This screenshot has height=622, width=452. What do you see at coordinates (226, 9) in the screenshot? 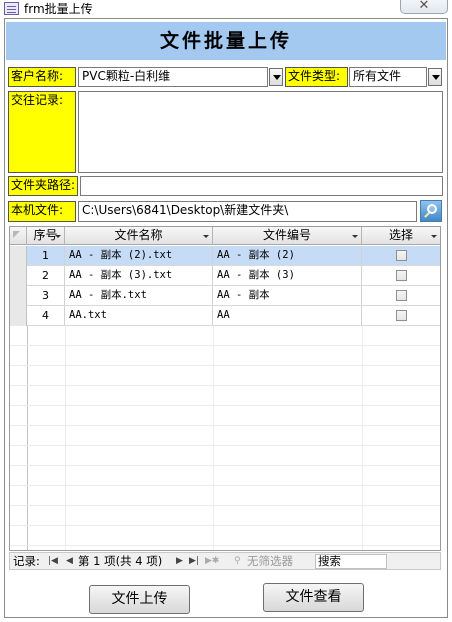
I see `window-title-bar: frm批量上传 ✕` at bounding box center [226, 9].